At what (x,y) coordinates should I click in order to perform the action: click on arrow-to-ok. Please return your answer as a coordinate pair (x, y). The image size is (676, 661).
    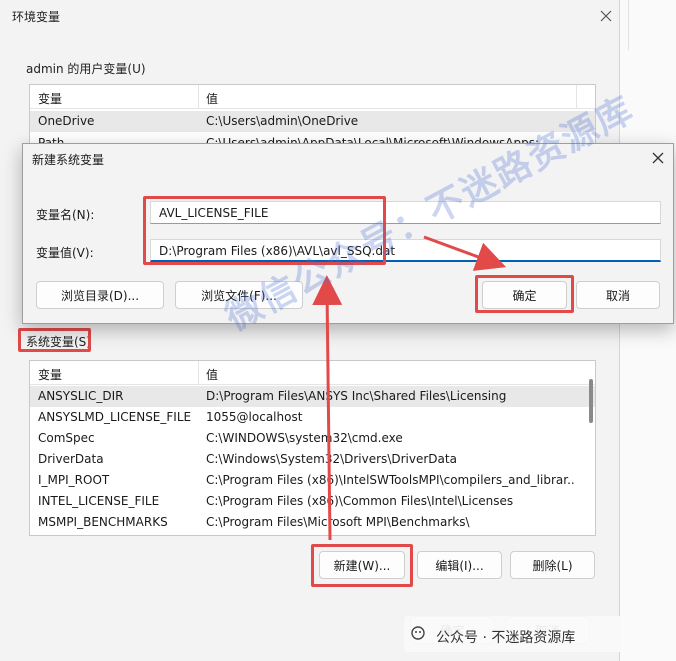
    Looking at the image, I should click on (465, 253).